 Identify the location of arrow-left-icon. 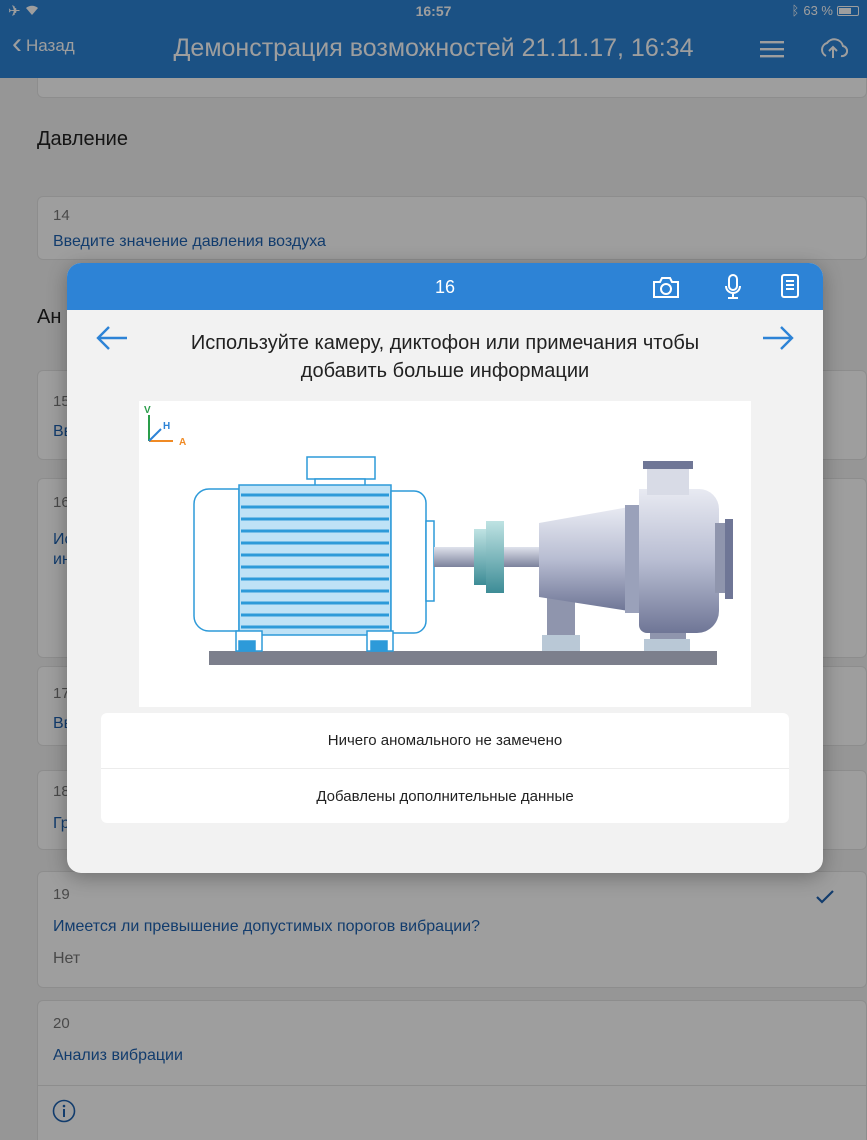
(112, 338).